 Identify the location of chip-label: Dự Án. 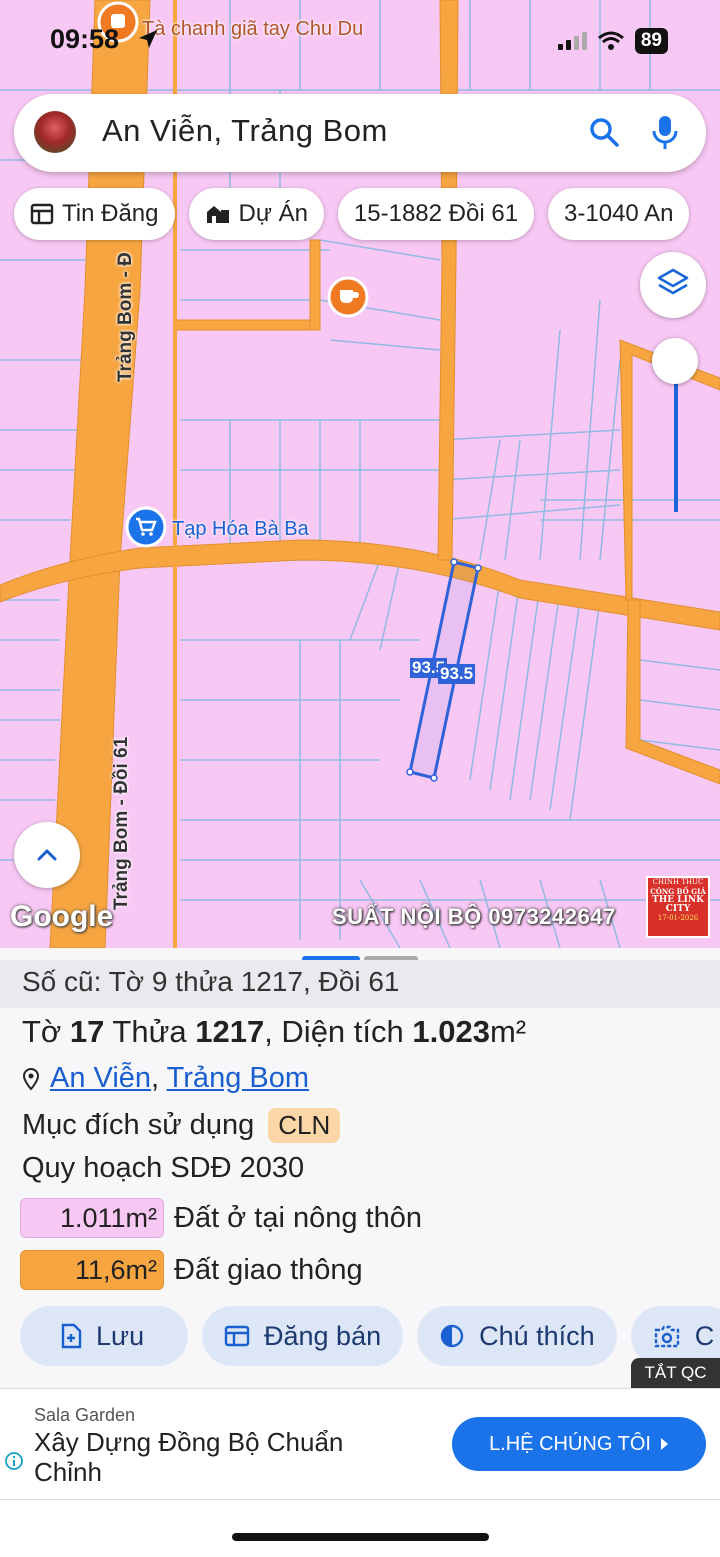
(273, 213).